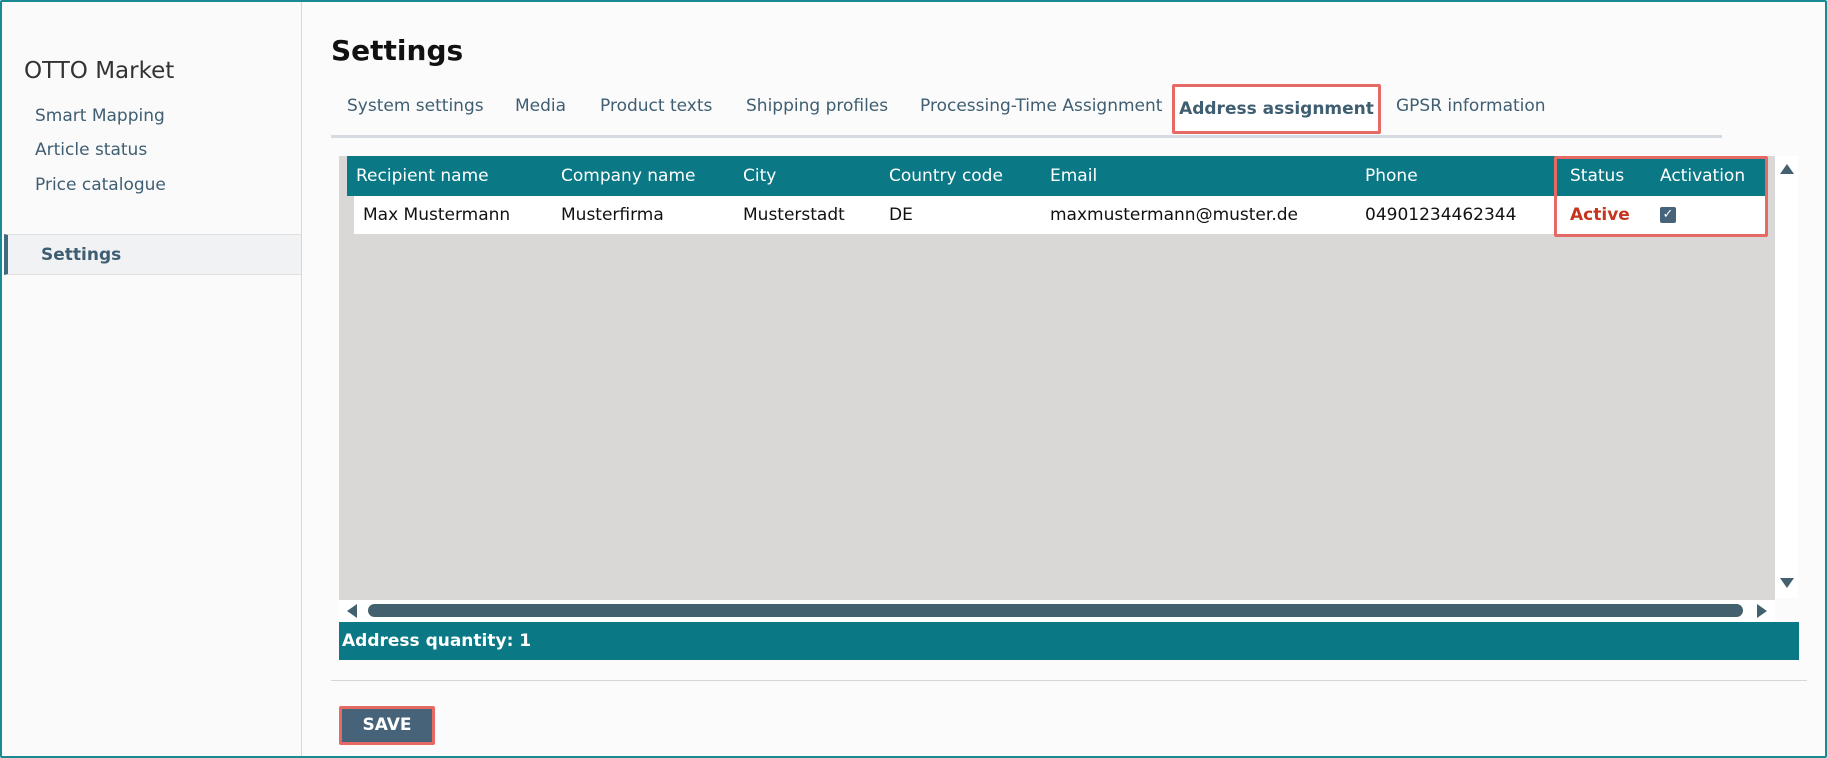 The height and width of the screenshot is (758, 1827). Describe the element at coordinates (415, 106) in the screenshot. I see `tab-system-settings: System settings` at that location.